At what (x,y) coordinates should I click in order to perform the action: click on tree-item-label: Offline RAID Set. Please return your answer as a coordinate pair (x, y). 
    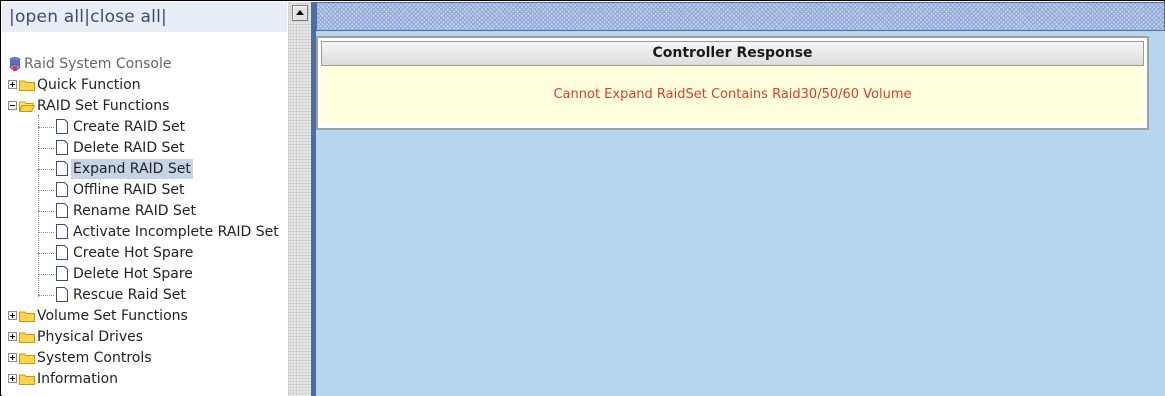
    Looking at the image, I should click on (129, 190).